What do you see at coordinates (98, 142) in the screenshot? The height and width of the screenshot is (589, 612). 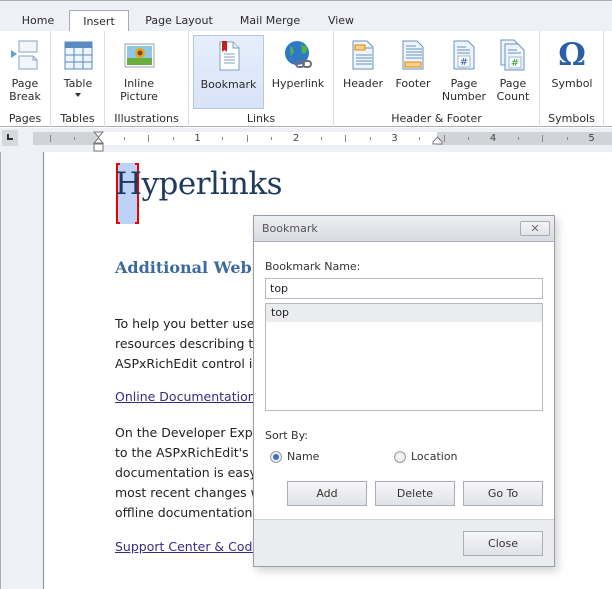 I see `indent-marker` at bounding box center [98, 142].